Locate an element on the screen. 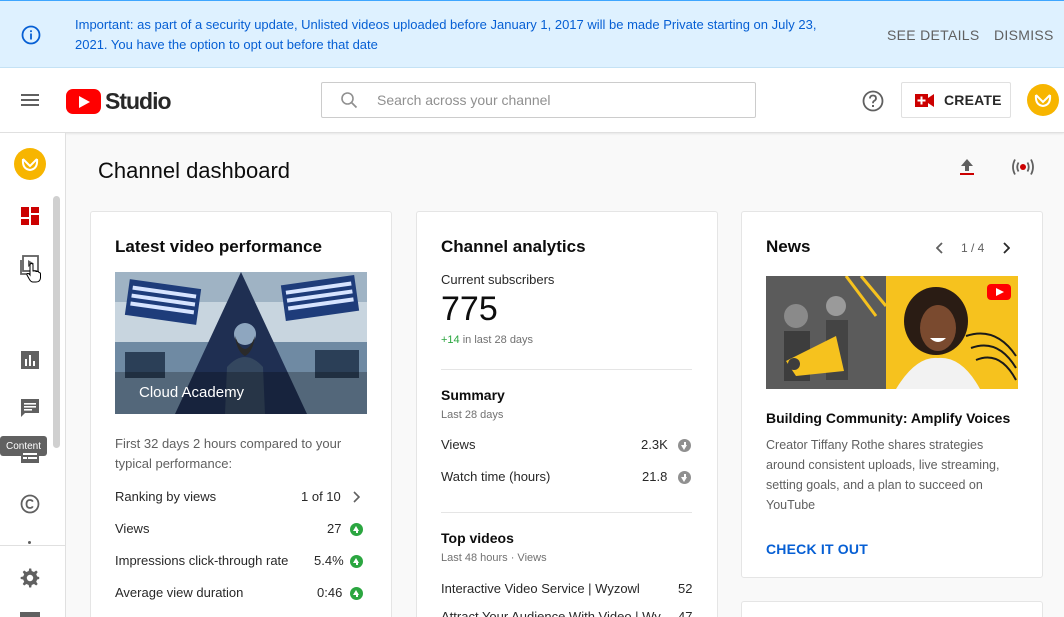 The height and width of the screenshot is (617, 1064). youtube-play-icon is located at coordinates (83, 101).